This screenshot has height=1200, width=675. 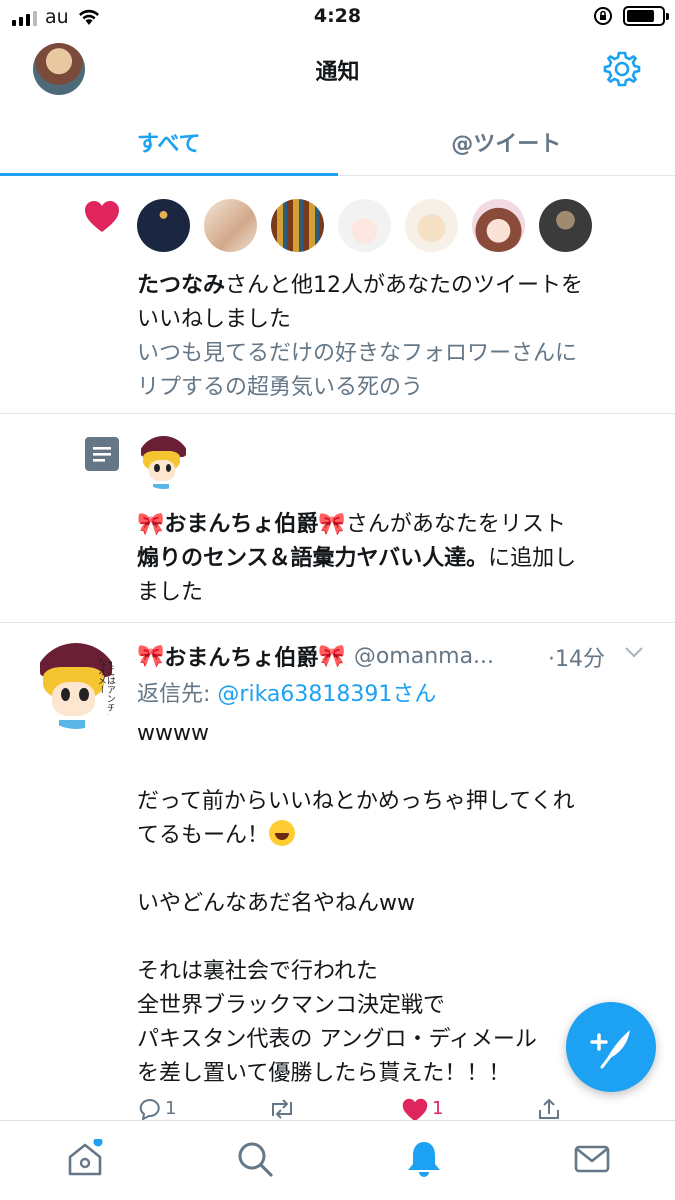 I want to click on tweet-actions: 1 1, so click(x=387, y=1109).